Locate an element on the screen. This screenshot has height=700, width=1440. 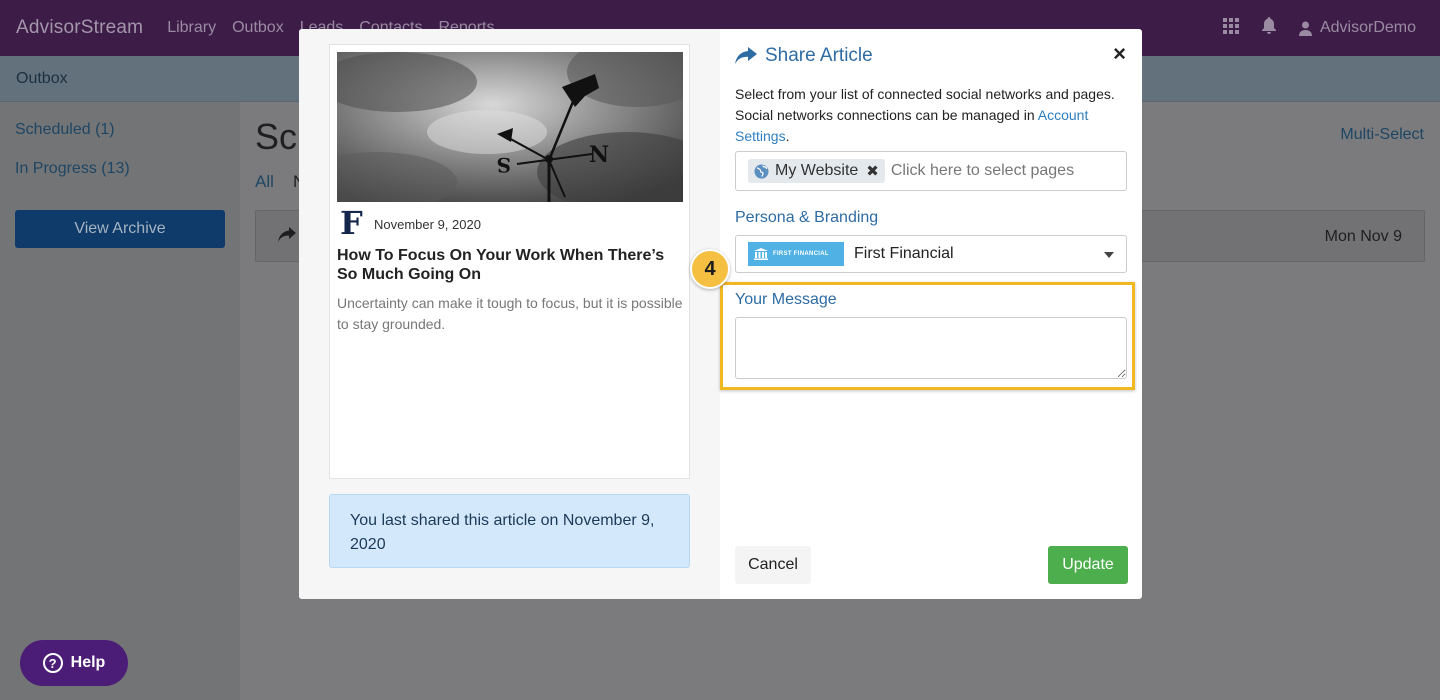
share-title: Share Article is located at coordinates (804, 56).